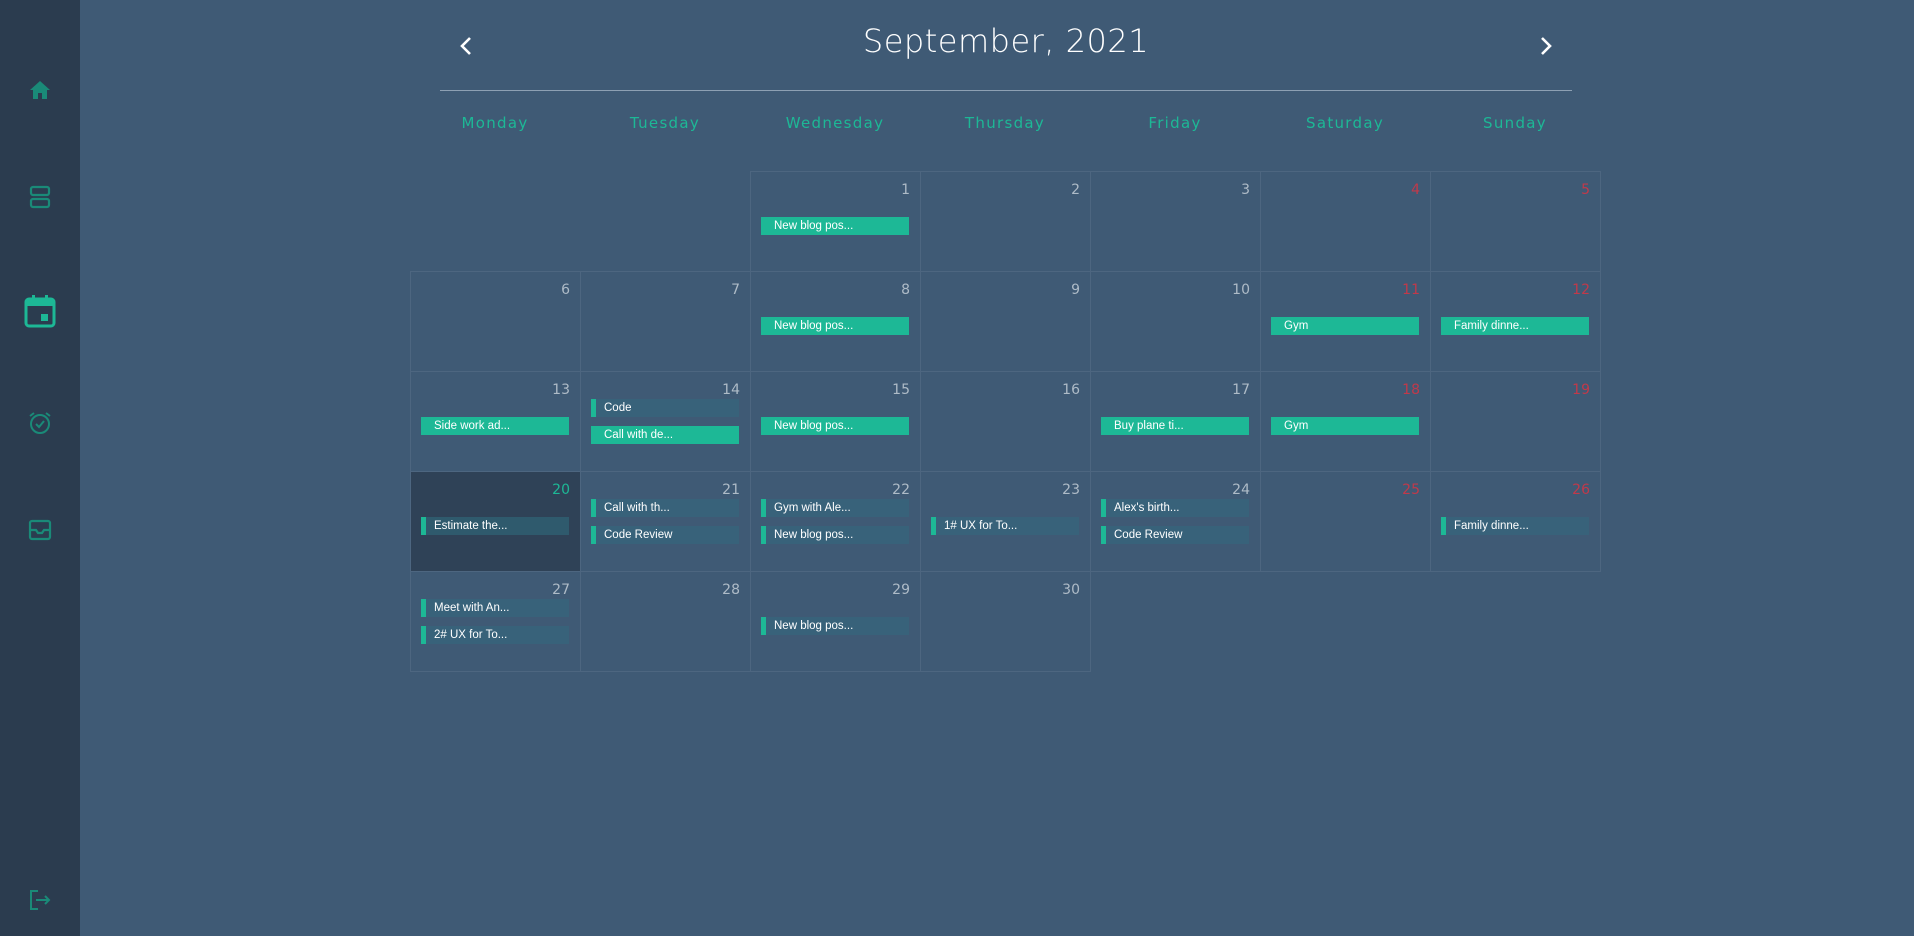  I want to click on calendar-day-cell: 3, so click(1175, 221).